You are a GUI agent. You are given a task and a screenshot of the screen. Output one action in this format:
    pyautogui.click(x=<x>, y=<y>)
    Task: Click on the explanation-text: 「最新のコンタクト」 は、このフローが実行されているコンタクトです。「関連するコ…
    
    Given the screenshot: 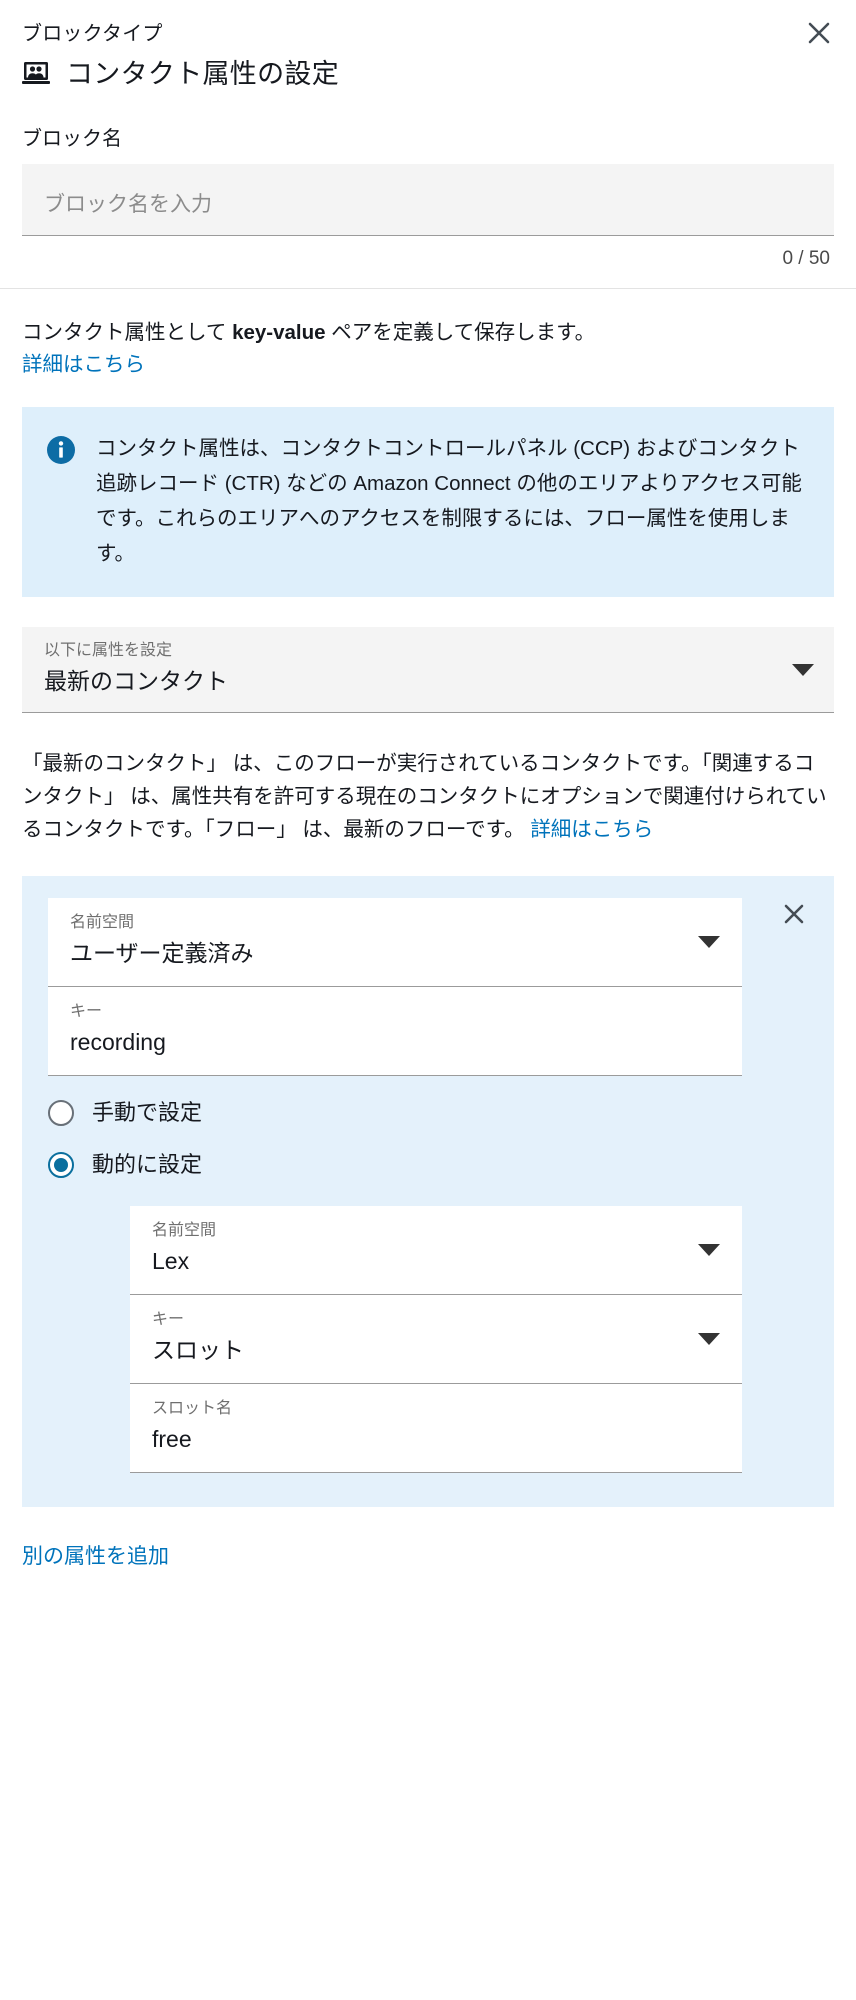 What is the action you would take?
    pyautogui.click(x=428, y=796)
    